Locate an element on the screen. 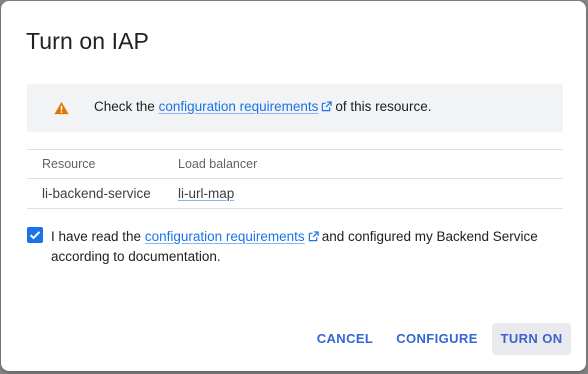  warning-icon is located at coordinates (61, 108).